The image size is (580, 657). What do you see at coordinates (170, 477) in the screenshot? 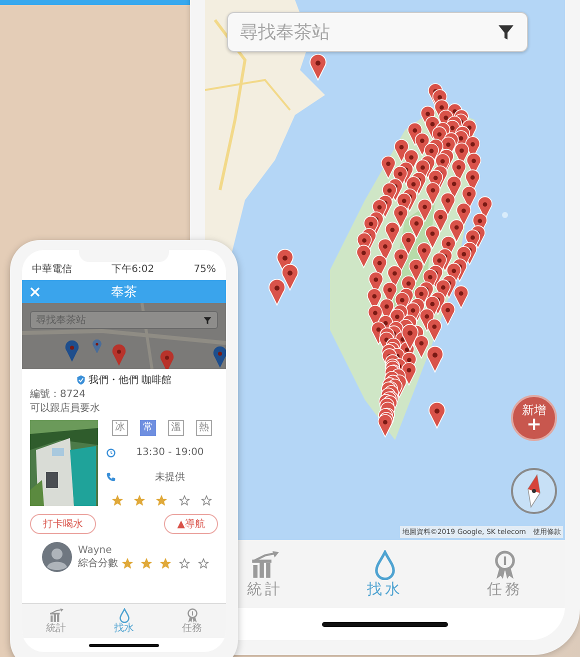
I see `phone-number: 未提供` at bounding box center [170, 477].